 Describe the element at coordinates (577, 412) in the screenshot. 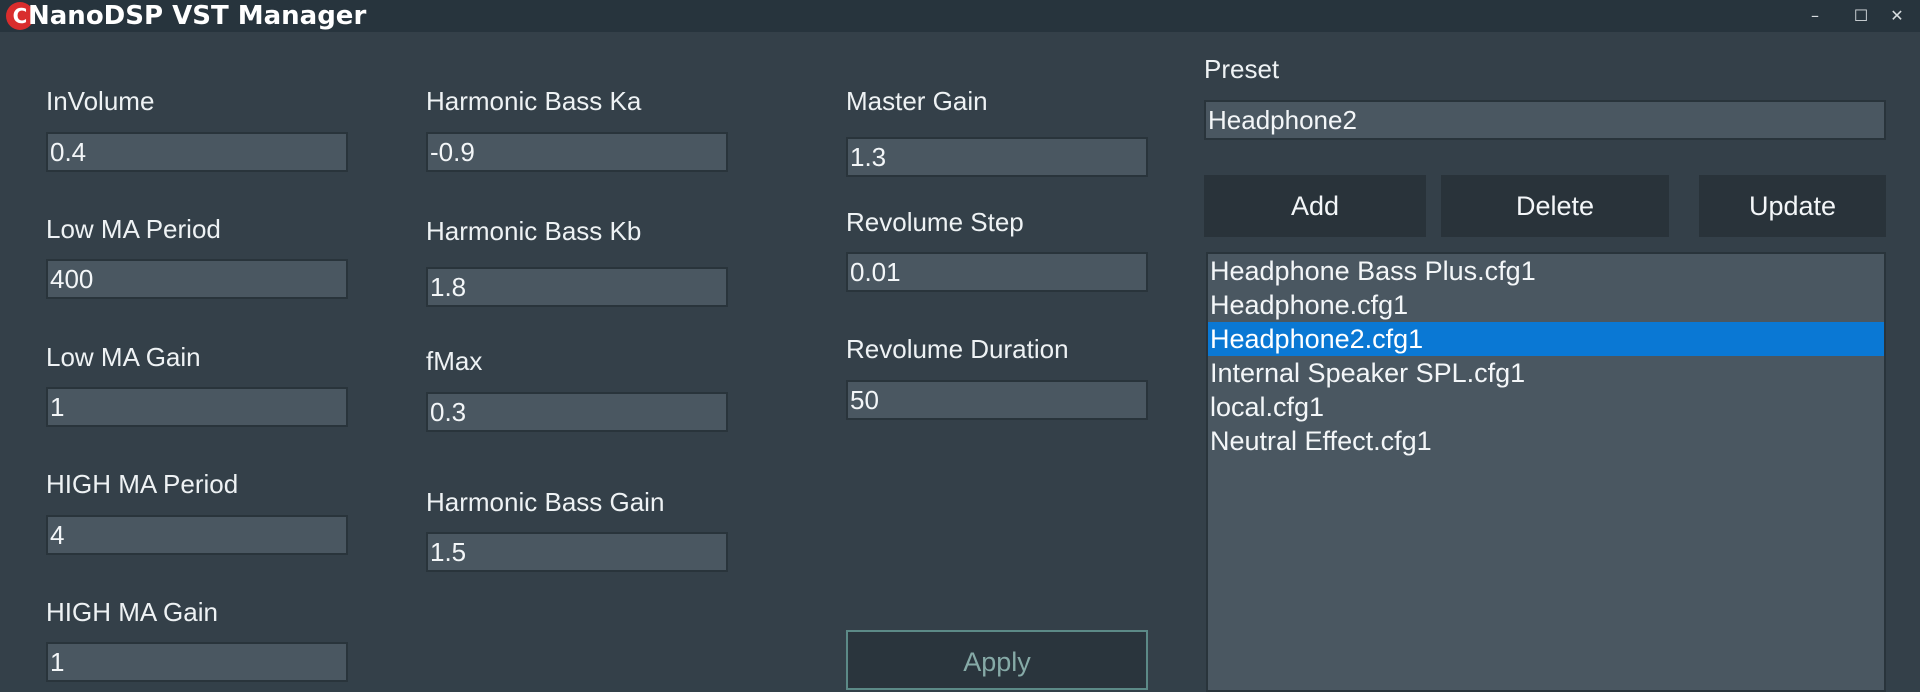

I see `fmax-field: 0.3` at that location.